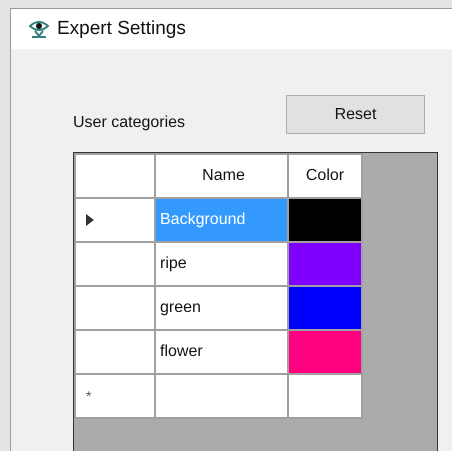  I want to click on new-row-marker: *, so click(89, 396).